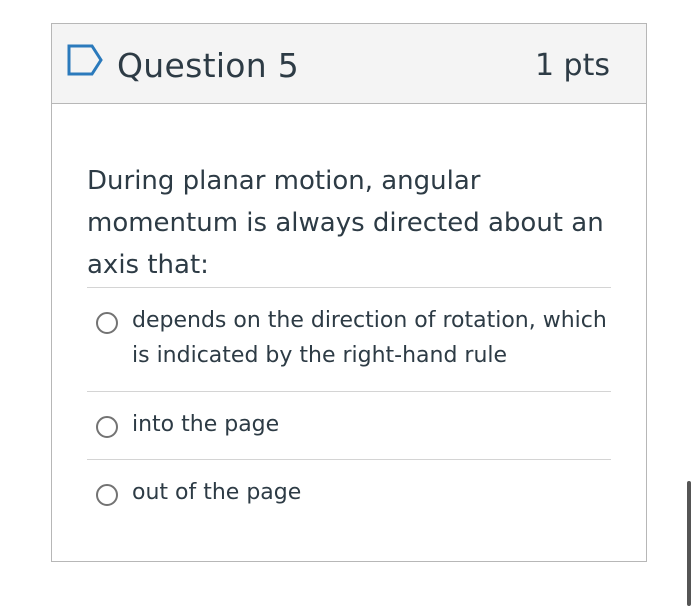 The image size is (700, 606). Describe the element at coordinates (208, 65) in the screenshot. I see `question-title: Question 5` at that location.